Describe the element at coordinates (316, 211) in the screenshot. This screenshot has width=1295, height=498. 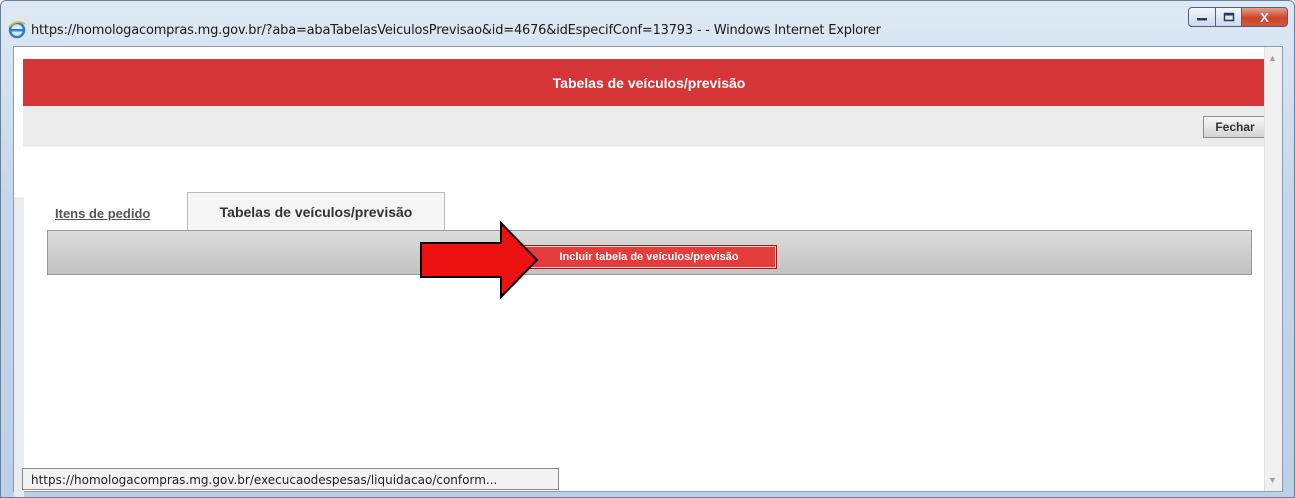
I see `tab-tabelas-de-veiculos: Tabelas de veículos/previsão` at that location.